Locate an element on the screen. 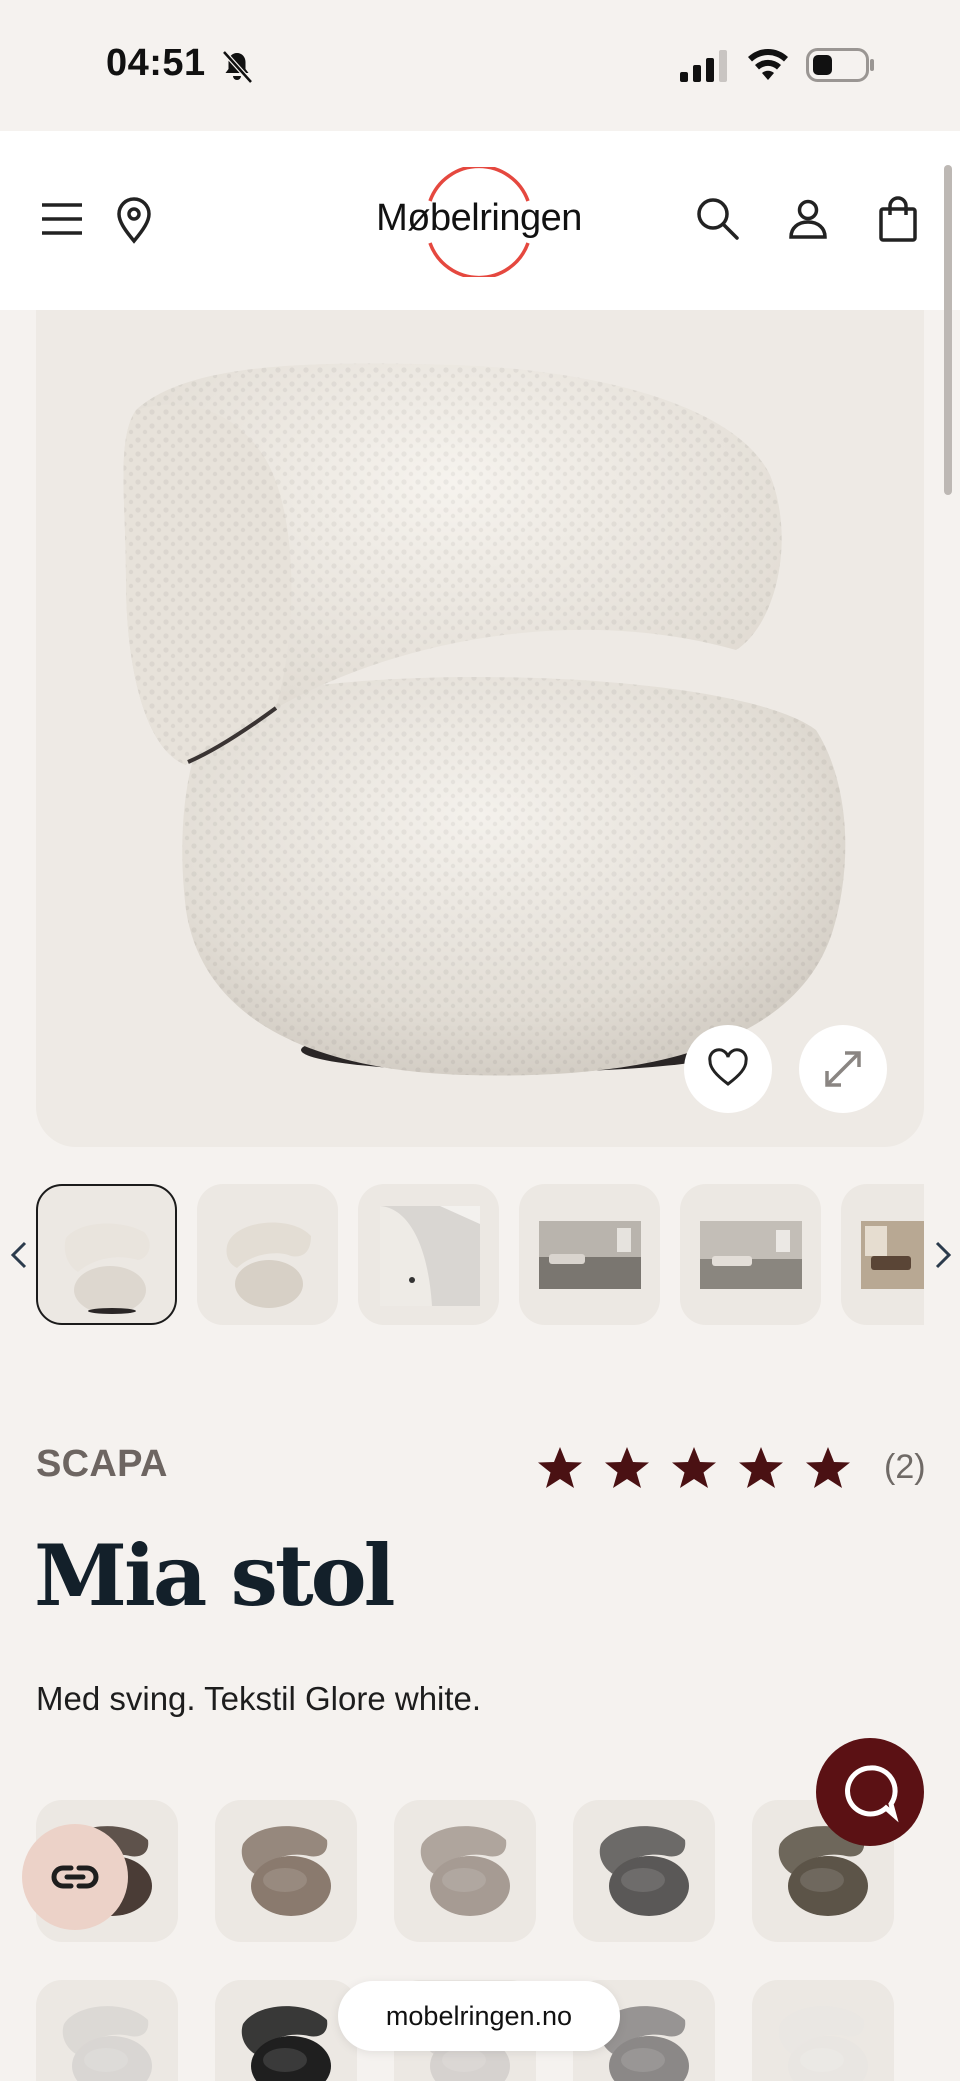 The height and width of the screenshot is (2081, 960). search-icon is located at coordinates (718, 219).